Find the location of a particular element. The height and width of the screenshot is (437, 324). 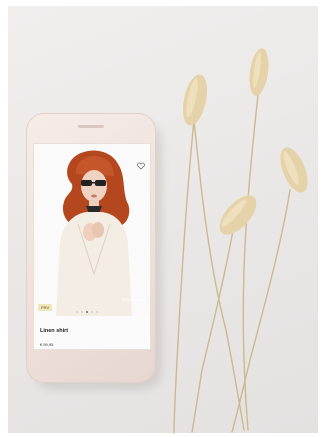

carousel-indicator is located at coordinates (87, 312).